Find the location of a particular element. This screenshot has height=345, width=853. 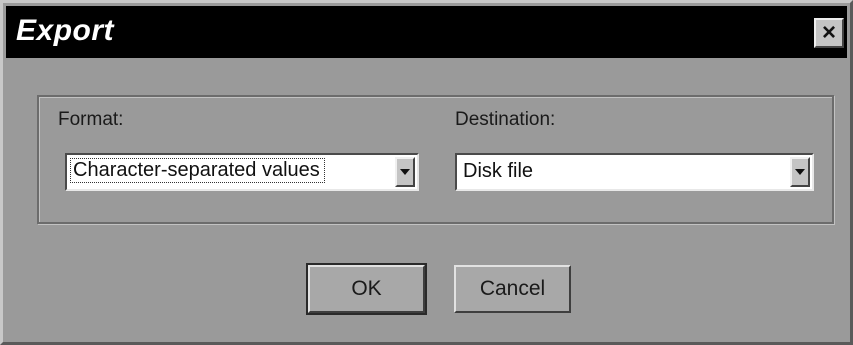

format-dropdown-button is located at coordinates (405, 172).